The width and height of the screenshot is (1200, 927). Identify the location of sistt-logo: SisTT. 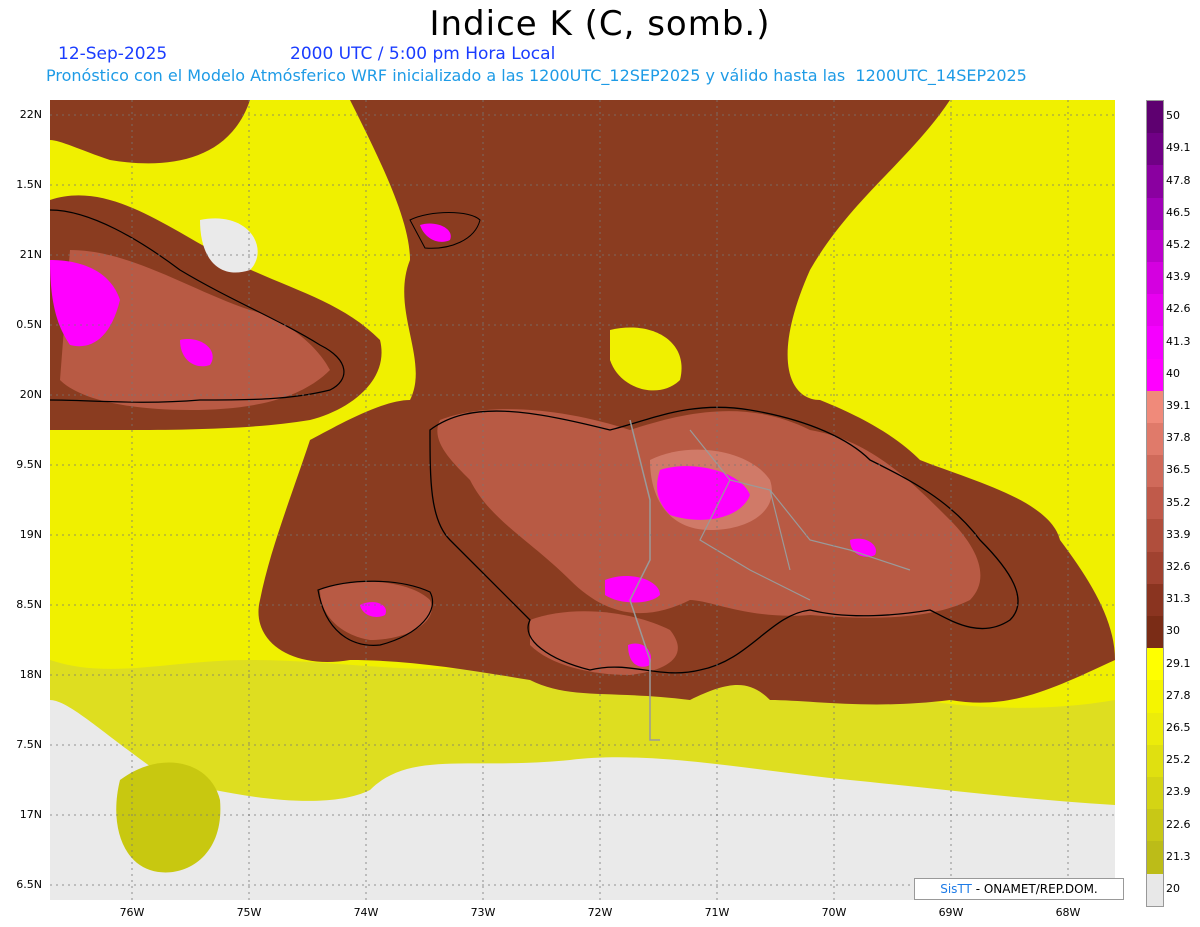
(956, 889).